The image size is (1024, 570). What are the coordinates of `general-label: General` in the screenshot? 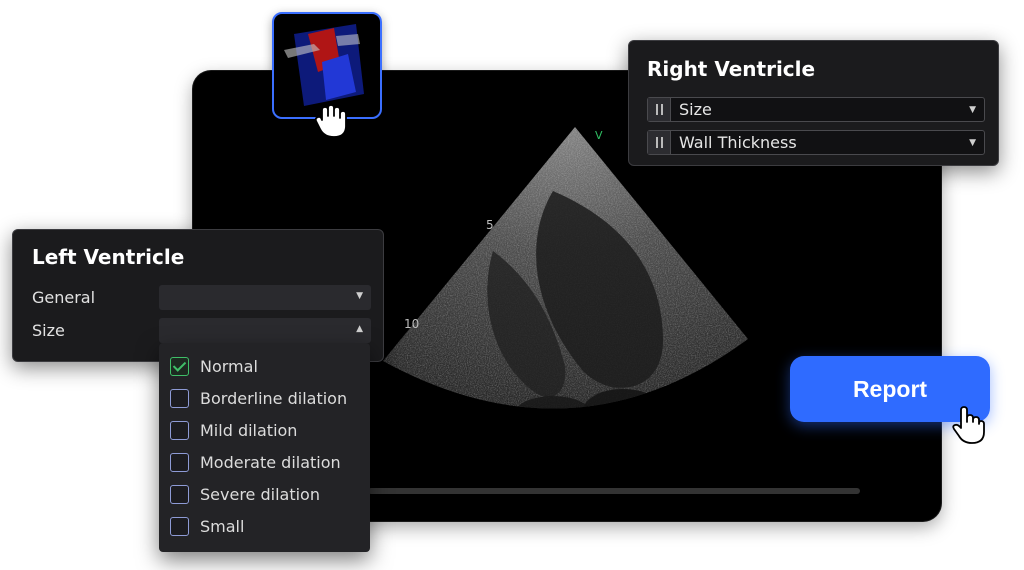 It's located at (64, 297).